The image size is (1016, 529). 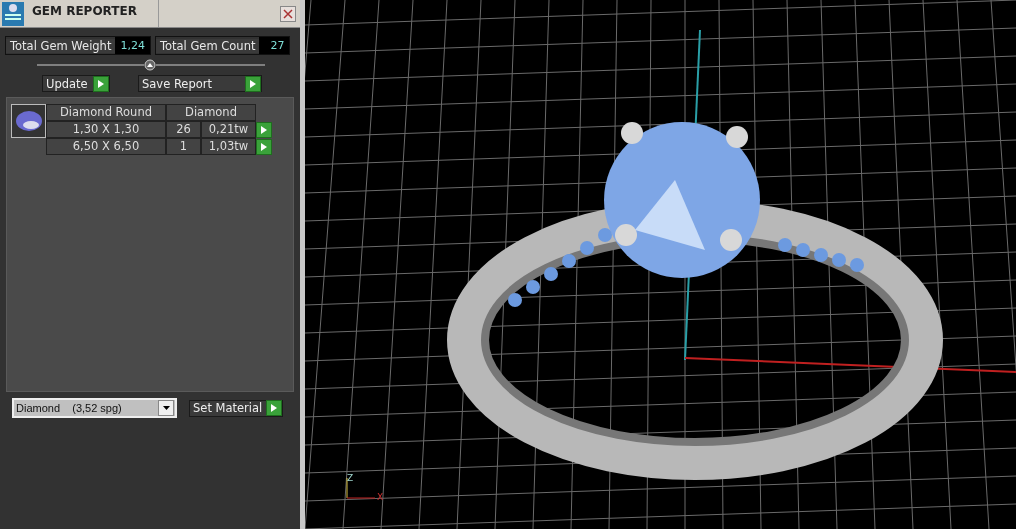 I want to click on table-cell: 0,21tw, so click(x=228, y=129).